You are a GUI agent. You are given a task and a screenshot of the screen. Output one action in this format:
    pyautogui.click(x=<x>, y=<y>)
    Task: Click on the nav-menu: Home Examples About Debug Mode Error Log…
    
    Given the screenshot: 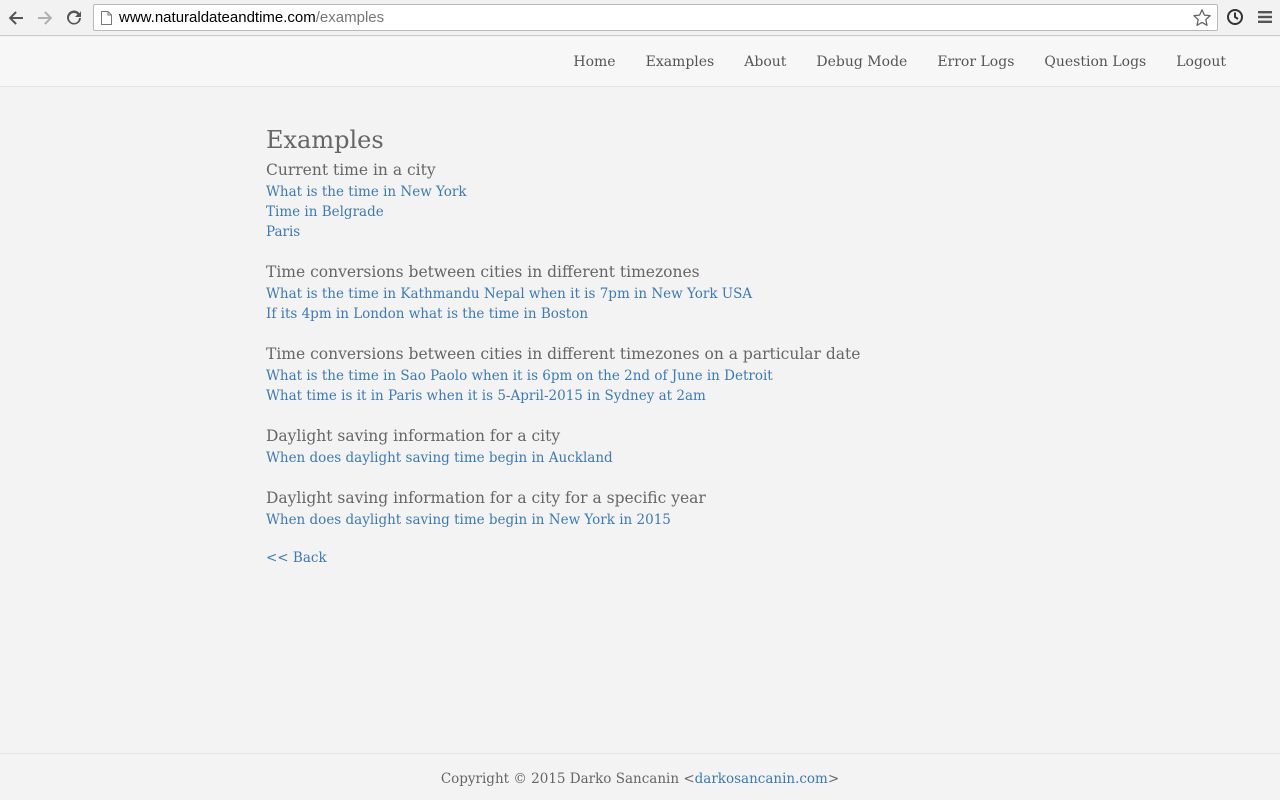 What is the action you would take?
    pyautogui.click(x=884, y=62)
    